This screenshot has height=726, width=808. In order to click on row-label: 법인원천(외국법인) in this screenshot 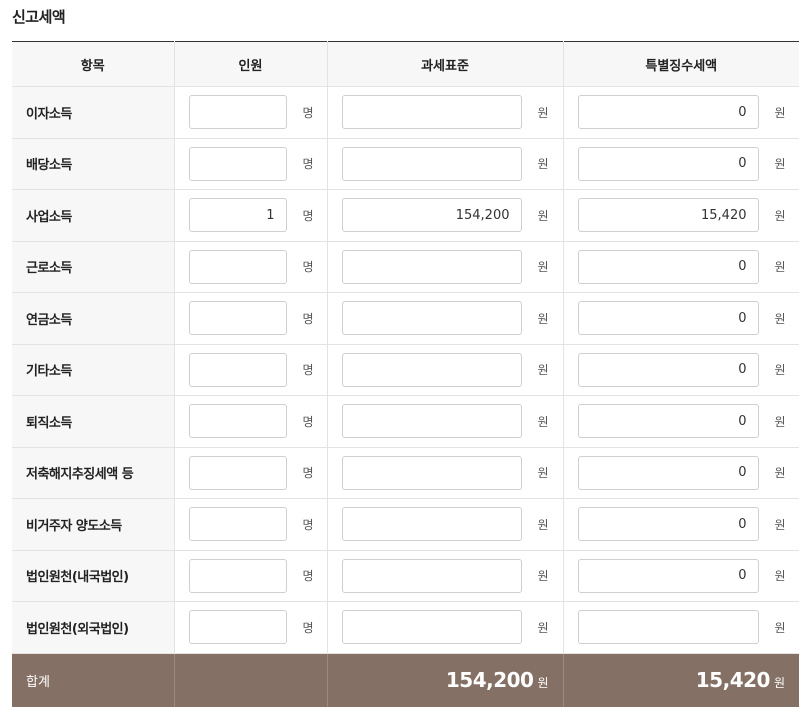, I will do `click(93, 627)`.